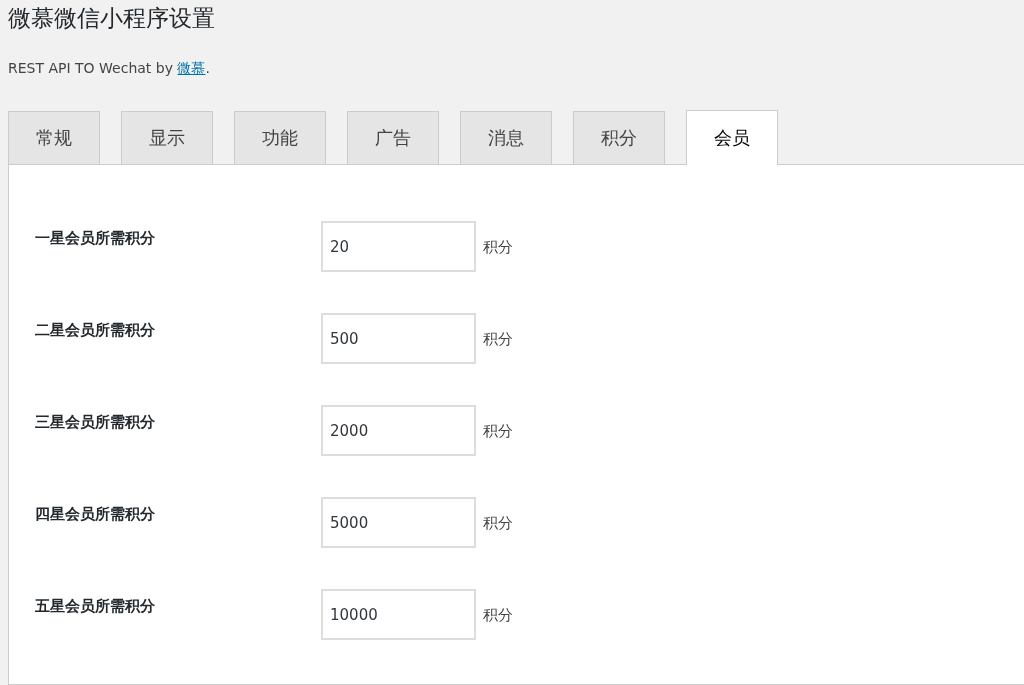  What do you see at coordinates (112, 18) in the screenshot?
I see `page-title: 微慕微信小程序设置` at bounding box center [112, 18].